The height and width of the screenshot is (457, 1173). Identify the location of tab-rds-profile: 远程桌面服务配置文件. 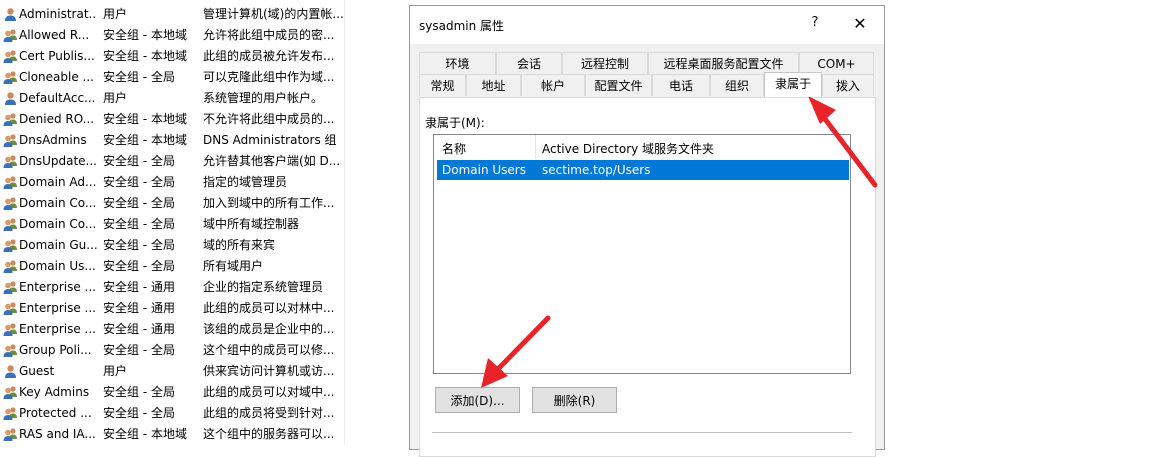
(723, 63).